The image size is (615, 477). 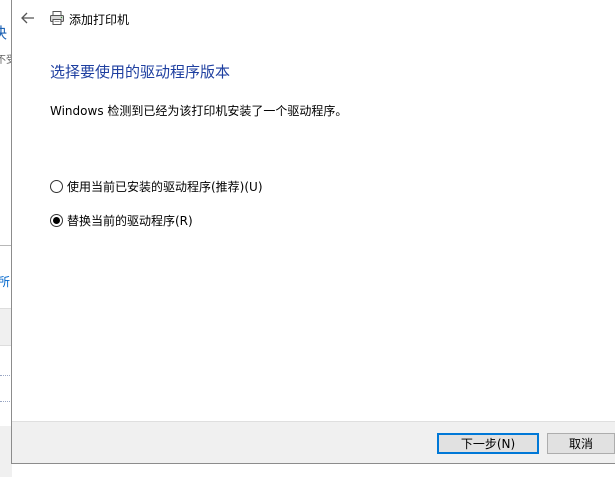 What do you see at coordinates (99, 20) in the screenshot?
I see `window-title: 添加打印机` at bounding box center [99, 20].